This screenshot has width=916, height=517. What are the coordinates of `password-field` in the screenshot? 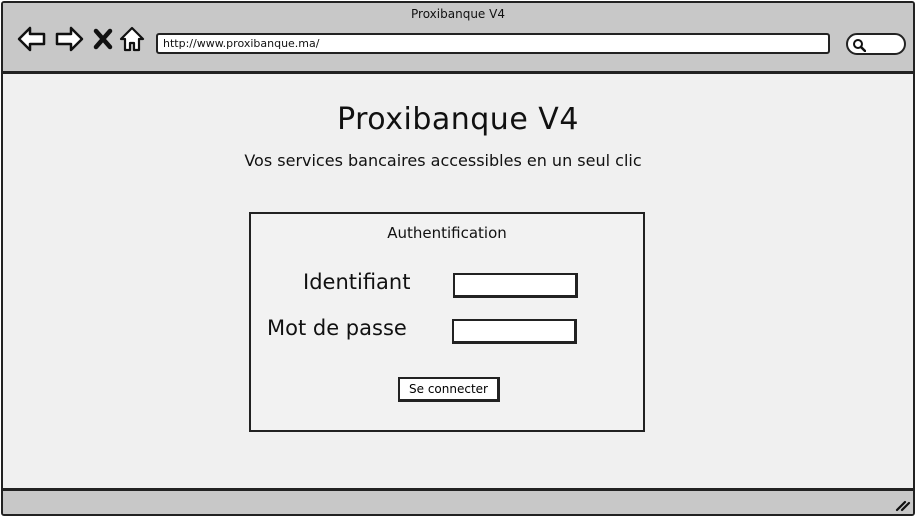 It's located at (514, 331).